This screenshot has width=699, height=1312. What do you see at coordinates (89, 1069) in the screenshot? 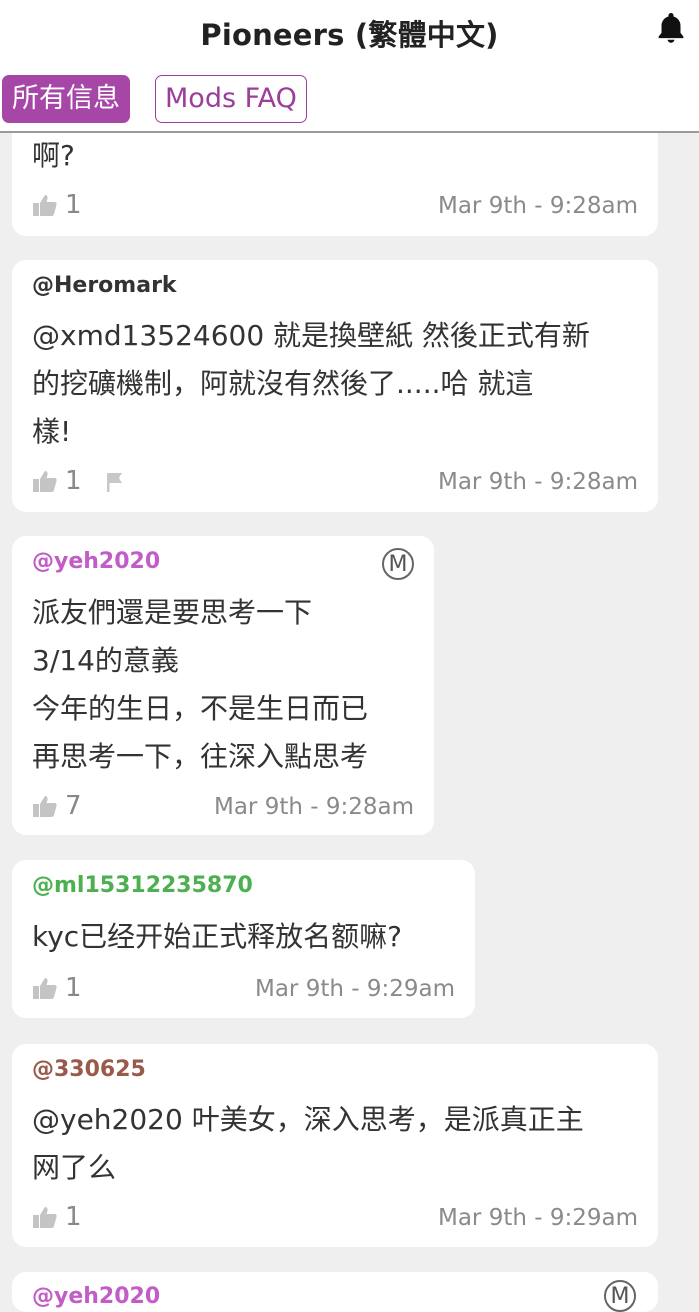
I see `author-name: @330625` at bounding box center [89, 1069].